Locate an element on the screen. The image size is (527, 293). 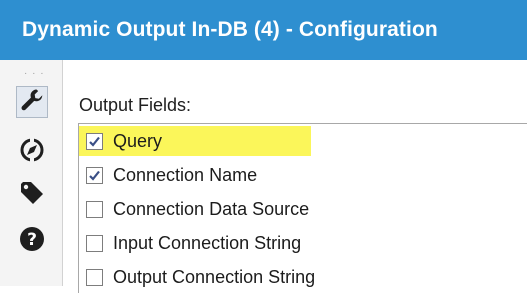
field-label: Output Connection String is located at coordinates (214, 276).